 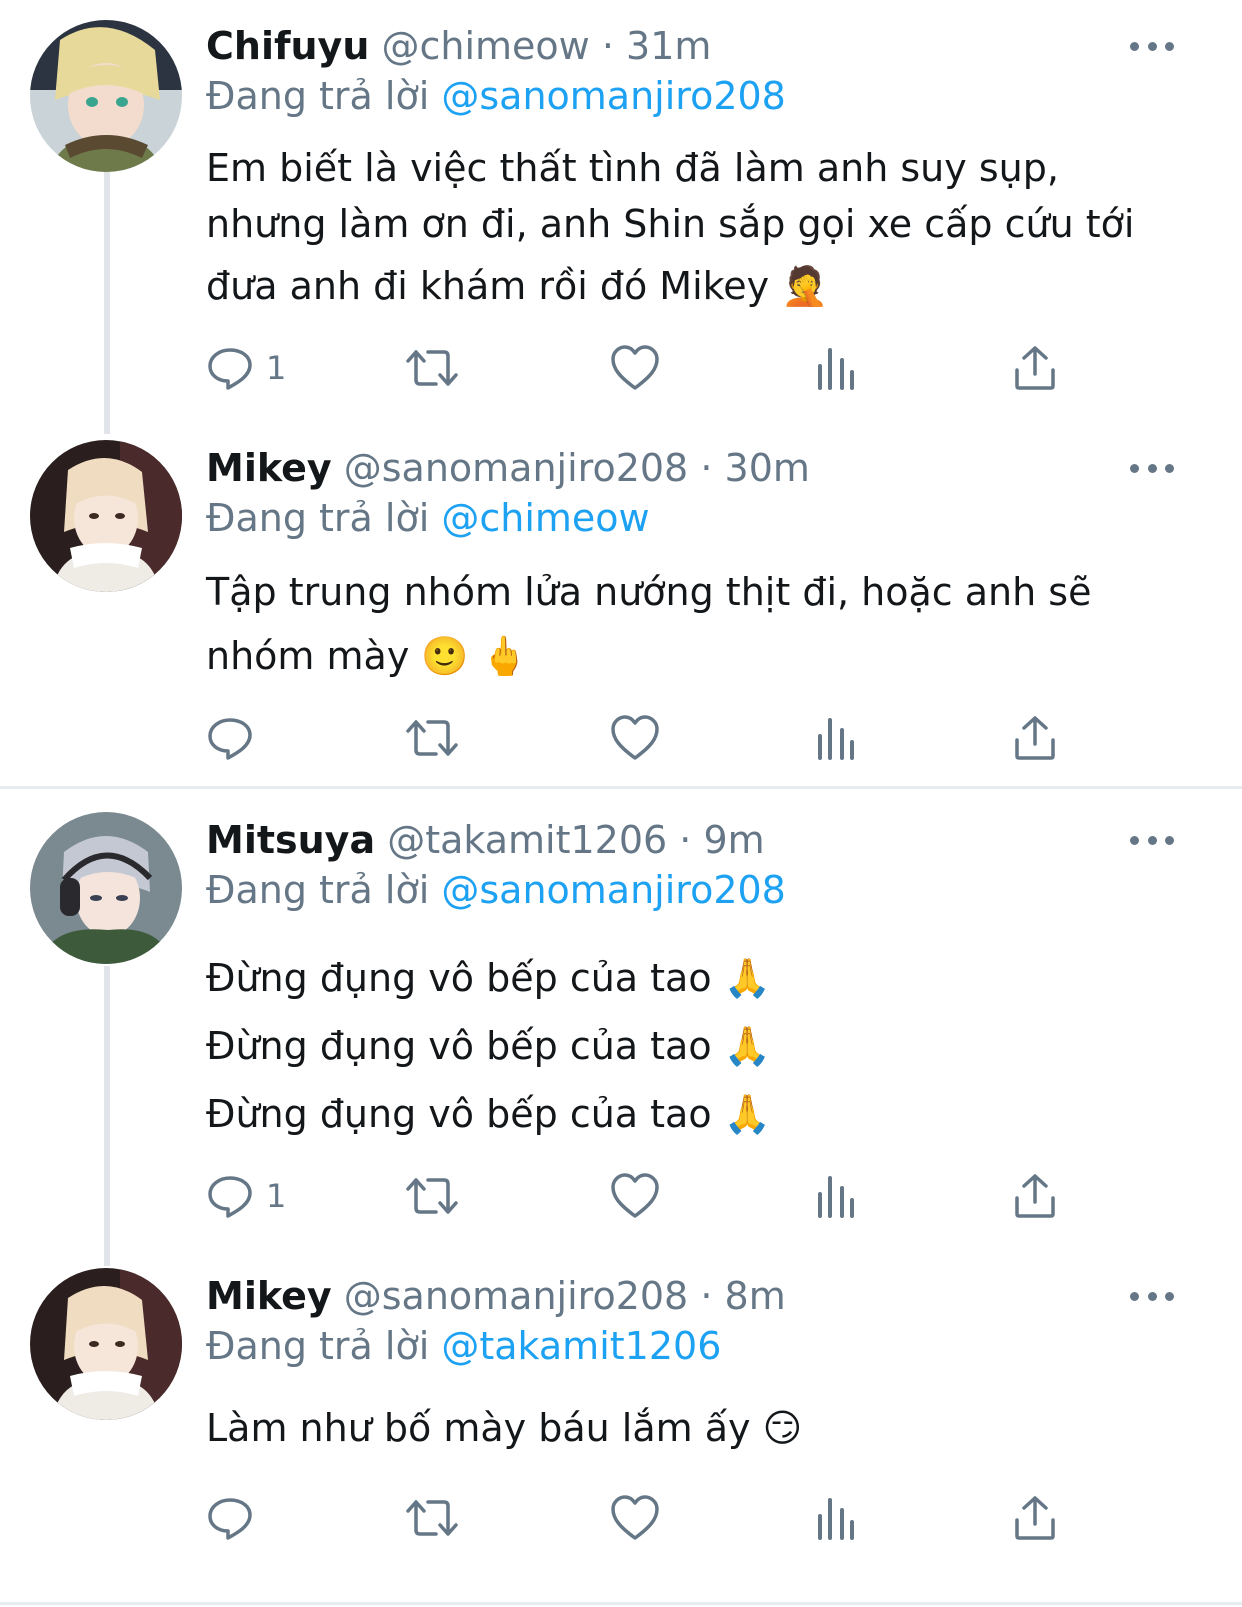 I want to click on tweet-line: đưa anh đi khám rồi đó Mikey 🤦, so click(x=517, y=286).